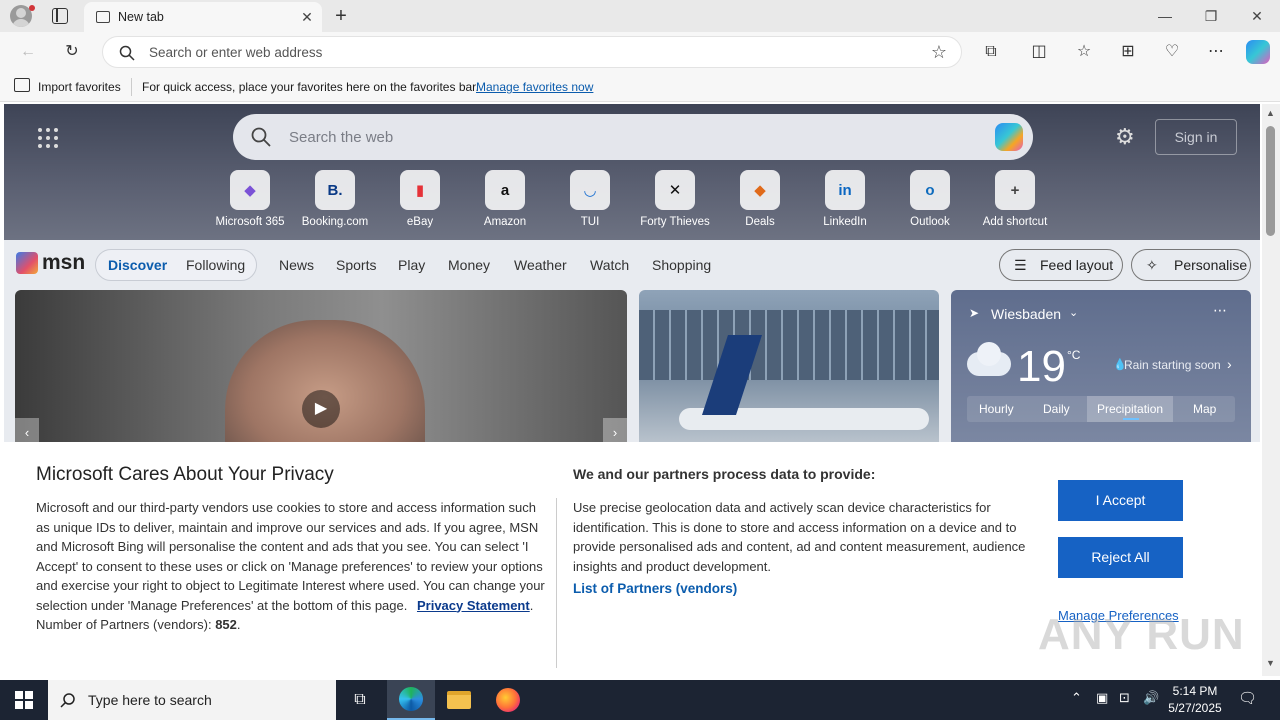  Describe the element at coordinates (24, 700) in the screenshot. I see `start-button` at that location.